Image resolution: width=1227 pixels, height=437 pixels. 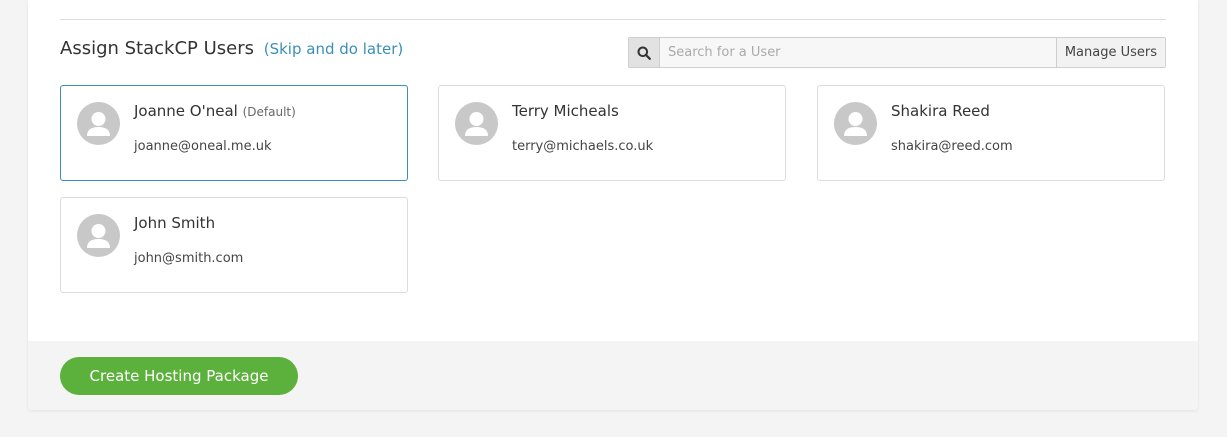 I want to click on create-hosting-package-button: Create Hosting Package, so click(x=179, y=376).